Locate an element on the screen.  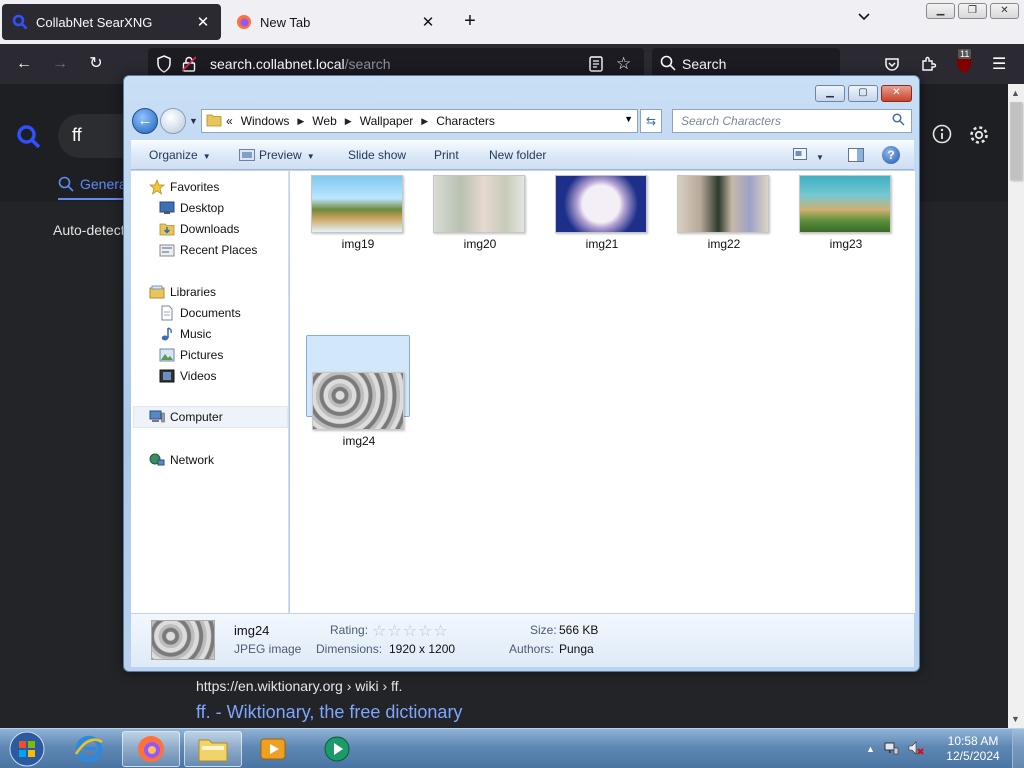
breadcrumb-windows: Windows is located at coordinates (265, 121).